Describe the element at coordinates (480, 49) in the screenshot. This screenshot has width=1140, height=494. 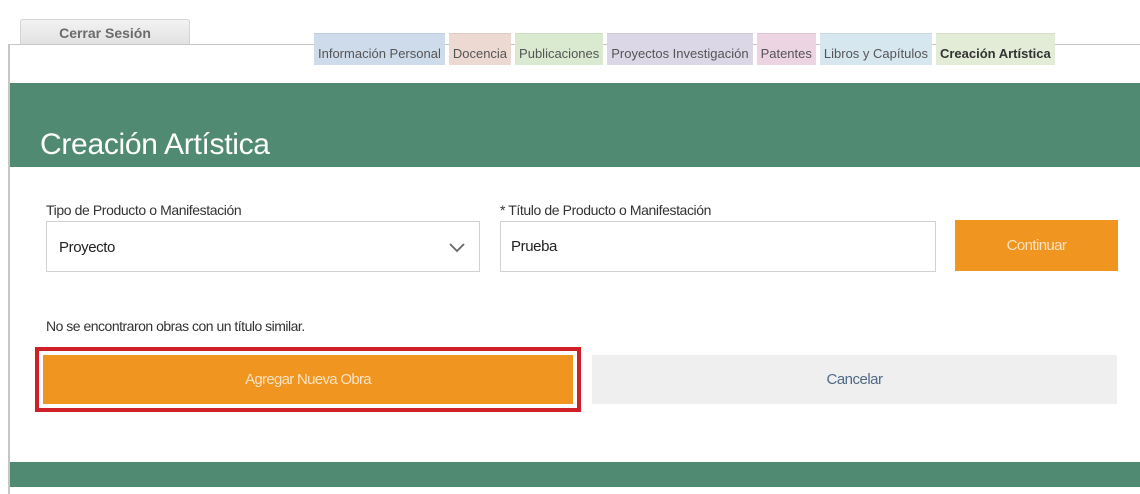
I see `tab-docencia: Docencia` at that location.